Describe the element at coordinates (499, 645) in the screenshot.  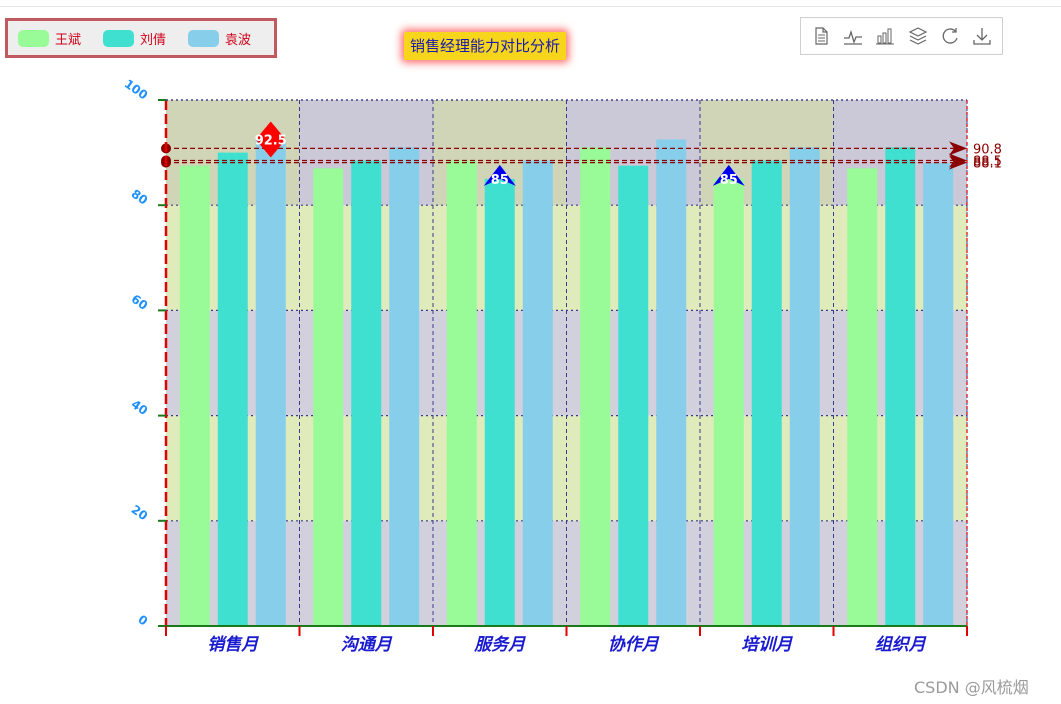
I see `x-tick-label: 服务月` at that location.